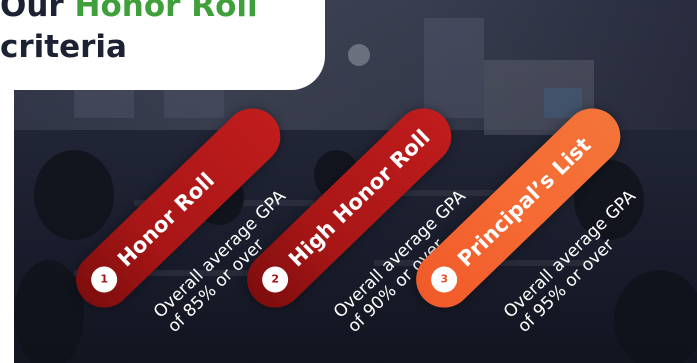 Image resolution: width=697 pixels, height=363 pixels. Describe the element at coordinates (275, 279) in the screenshot. I see `criterion-number-badge: 2` at that location.